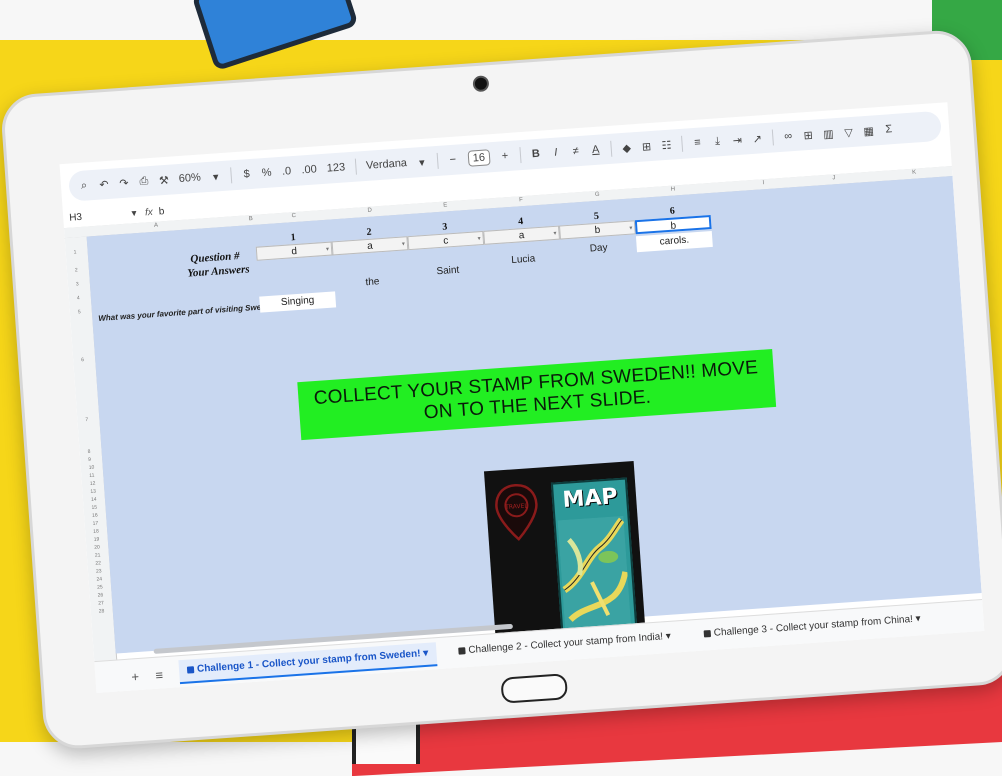 Image resolution: width=1002 pixels, height=776 pixels. What do you see at coordinates (96, 216) in the screenshot?
I see `name-box: H3` at bounding box center [96, 216].